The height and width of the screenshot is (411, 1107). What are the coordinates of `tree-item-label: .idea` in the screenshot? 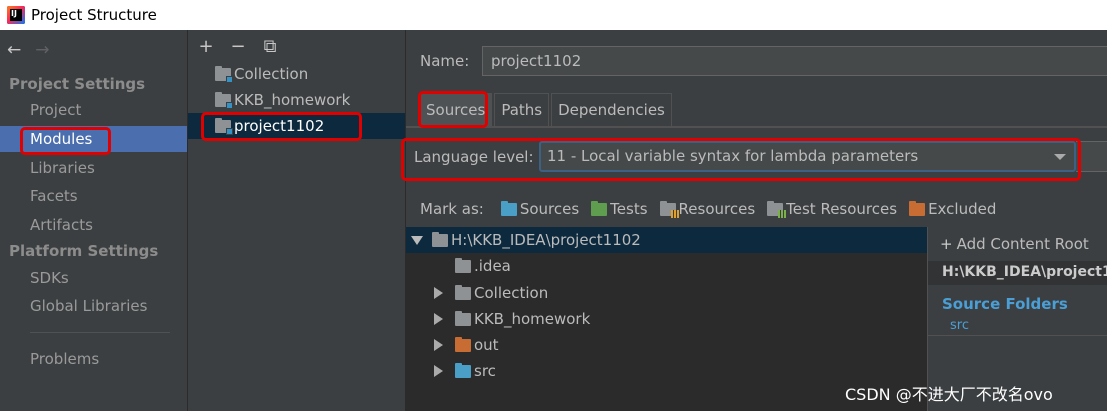 It's located at (492, 266).